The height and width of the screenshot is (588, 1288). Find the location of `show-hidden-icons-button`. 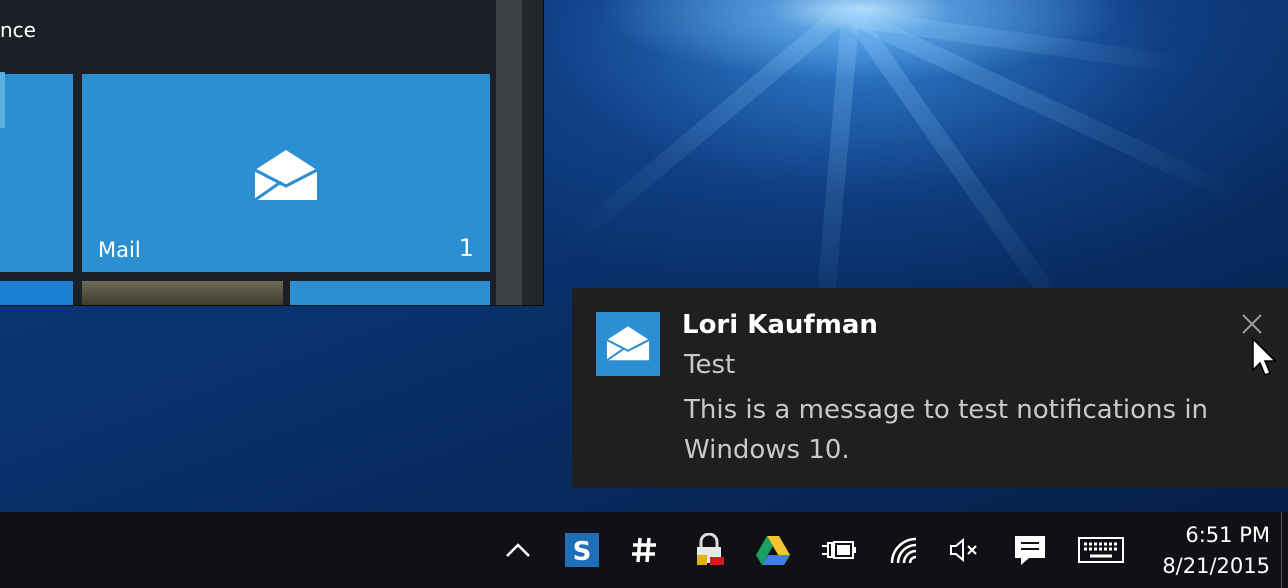

show-hidden-icons-button is located at coordinates (518, 550).